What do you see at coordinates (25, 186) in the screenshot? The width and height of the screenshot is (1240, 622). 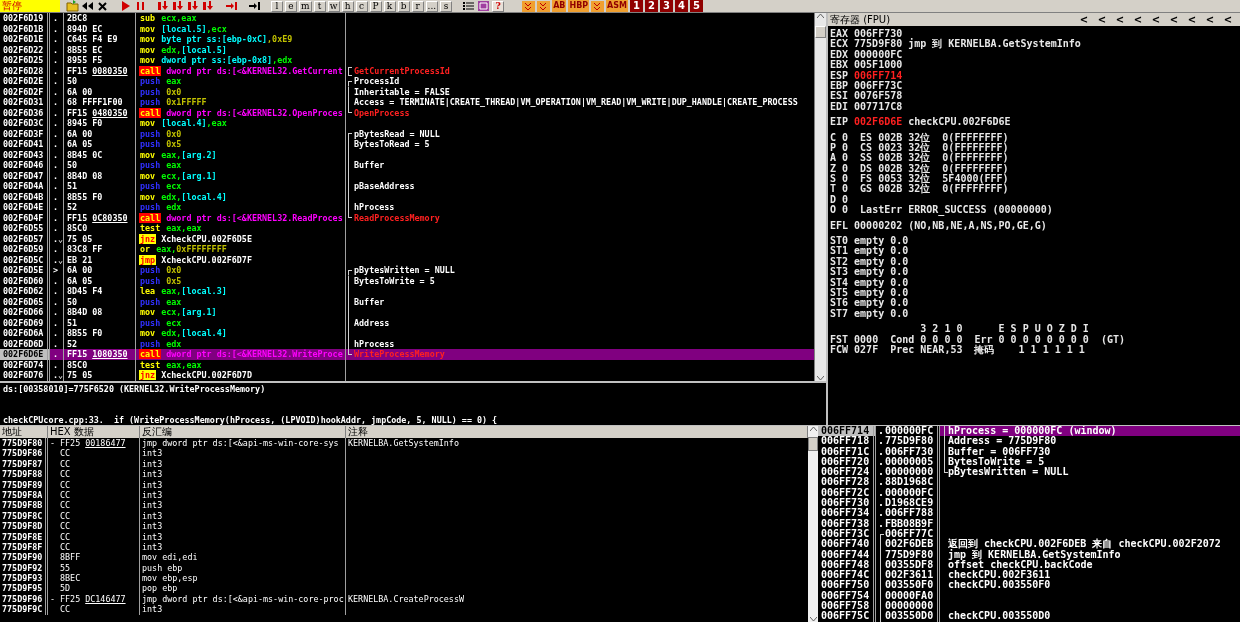 I see `address-cell: 002F6D4A` at bounding box center [25, 186].